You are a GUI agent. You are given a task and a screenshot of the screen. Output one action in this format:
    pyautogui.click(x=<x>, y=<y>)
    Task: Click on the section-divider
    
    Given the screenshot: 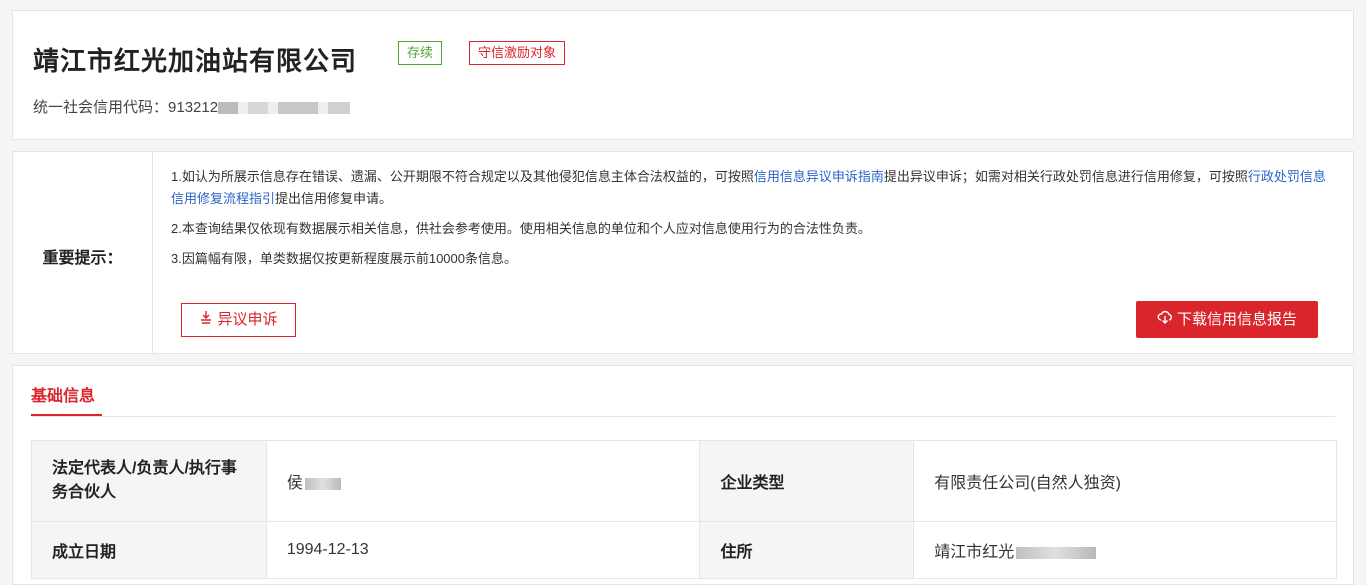 What is the action you would take?
    pyautogui.click(x=683, y=416)
    